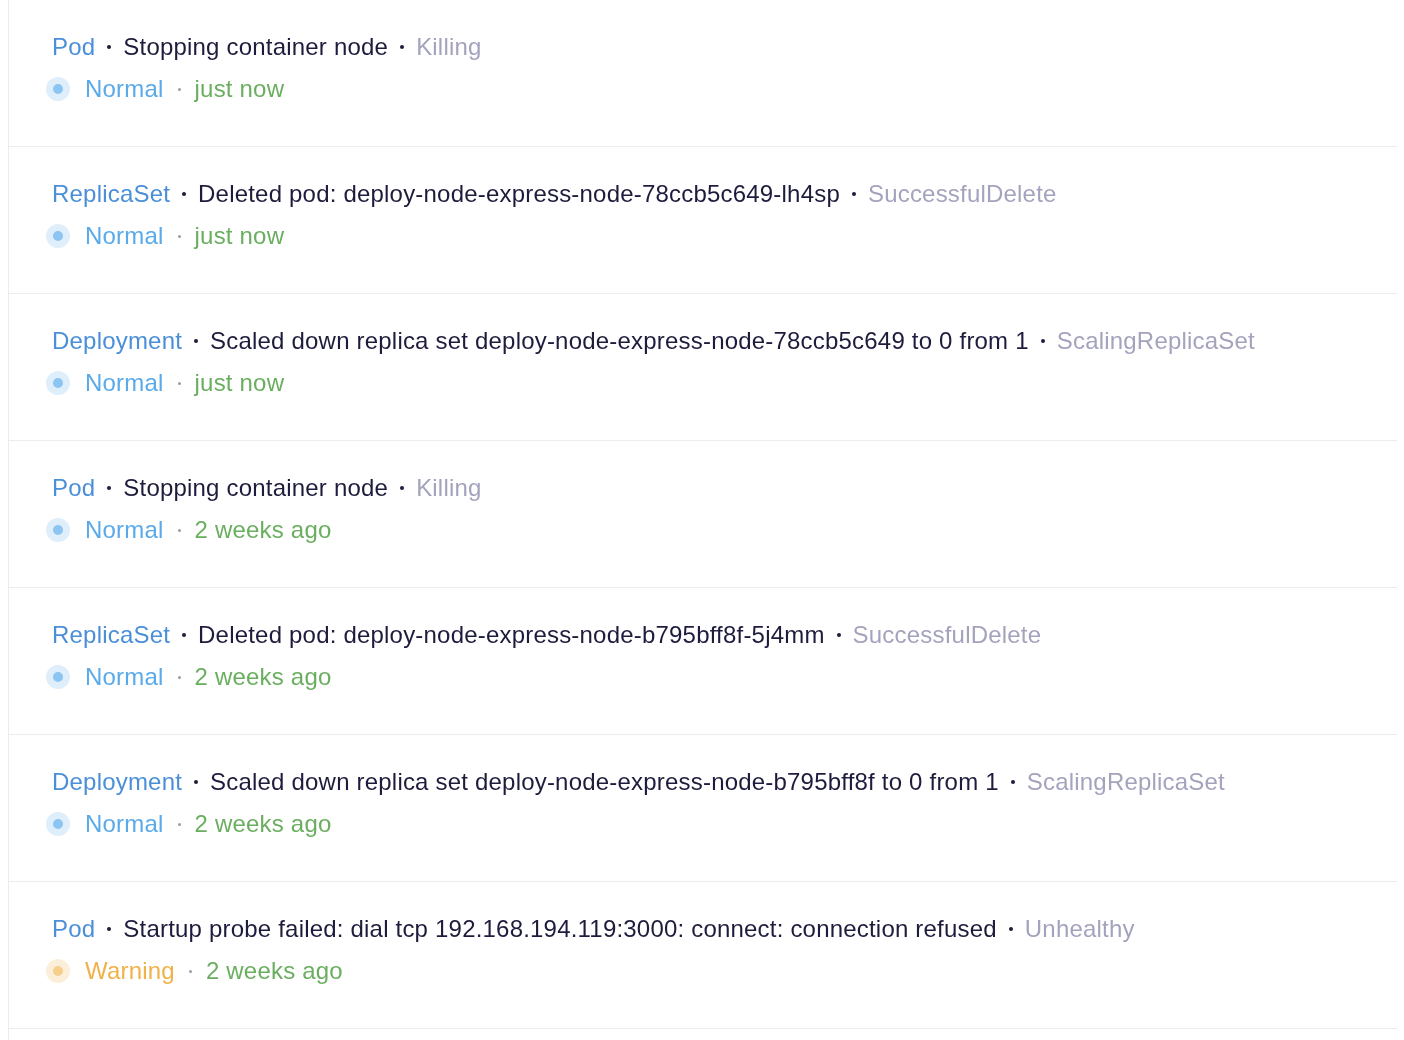 The height and width of the screenshot is (1040, 1404). What do you see at coordinates (560, 929) in the screenshot?
I see `event-message: Startup probe failed: dial tcp 192.168.194.119:3000: connect: connection refused` at bounding box center [560, 929].